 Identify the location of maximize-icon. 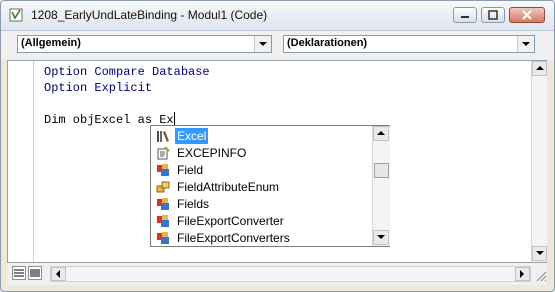
(493, 15).